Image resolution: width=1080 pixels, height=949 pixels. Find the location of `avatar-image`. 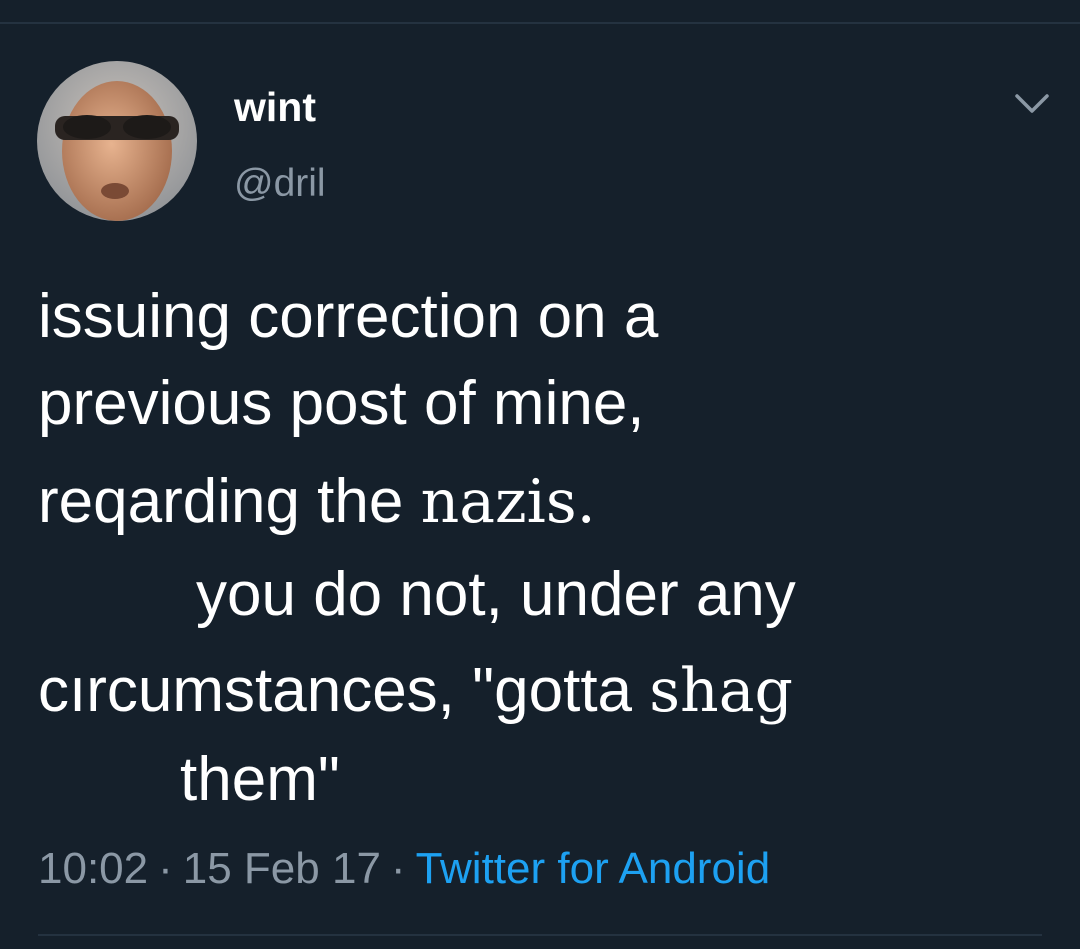

avatar-image is located at coordinates (117, 141).